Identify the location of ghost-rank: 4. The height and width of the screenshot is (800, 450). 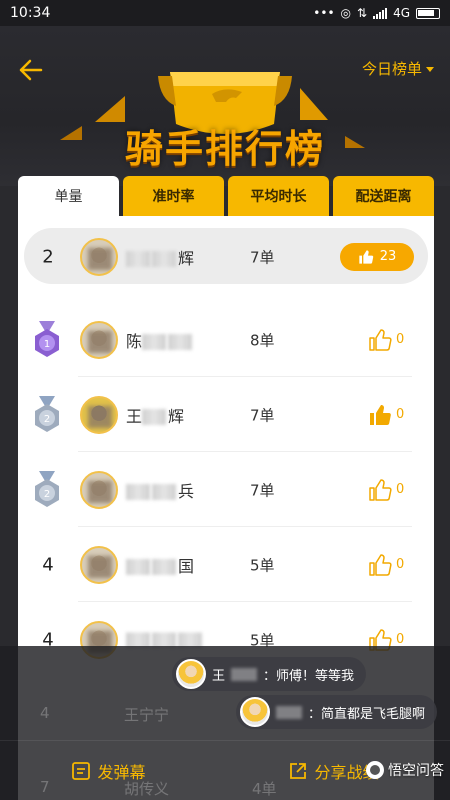
(45, 713).